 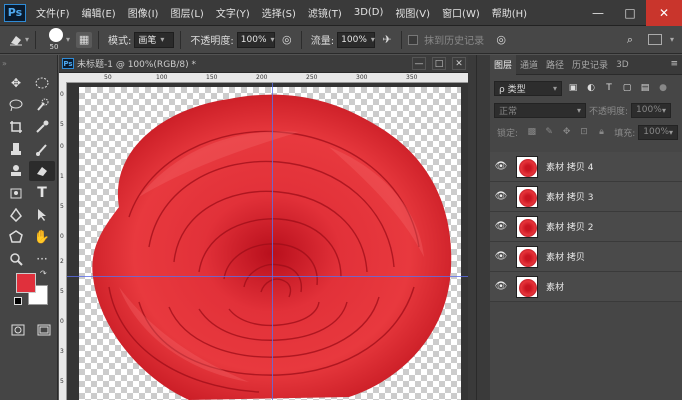 What do you see at coordinates (16, 171) in the screenshot?
I see `clone-stamp-tool-icon` at bounding box center [16, 171].